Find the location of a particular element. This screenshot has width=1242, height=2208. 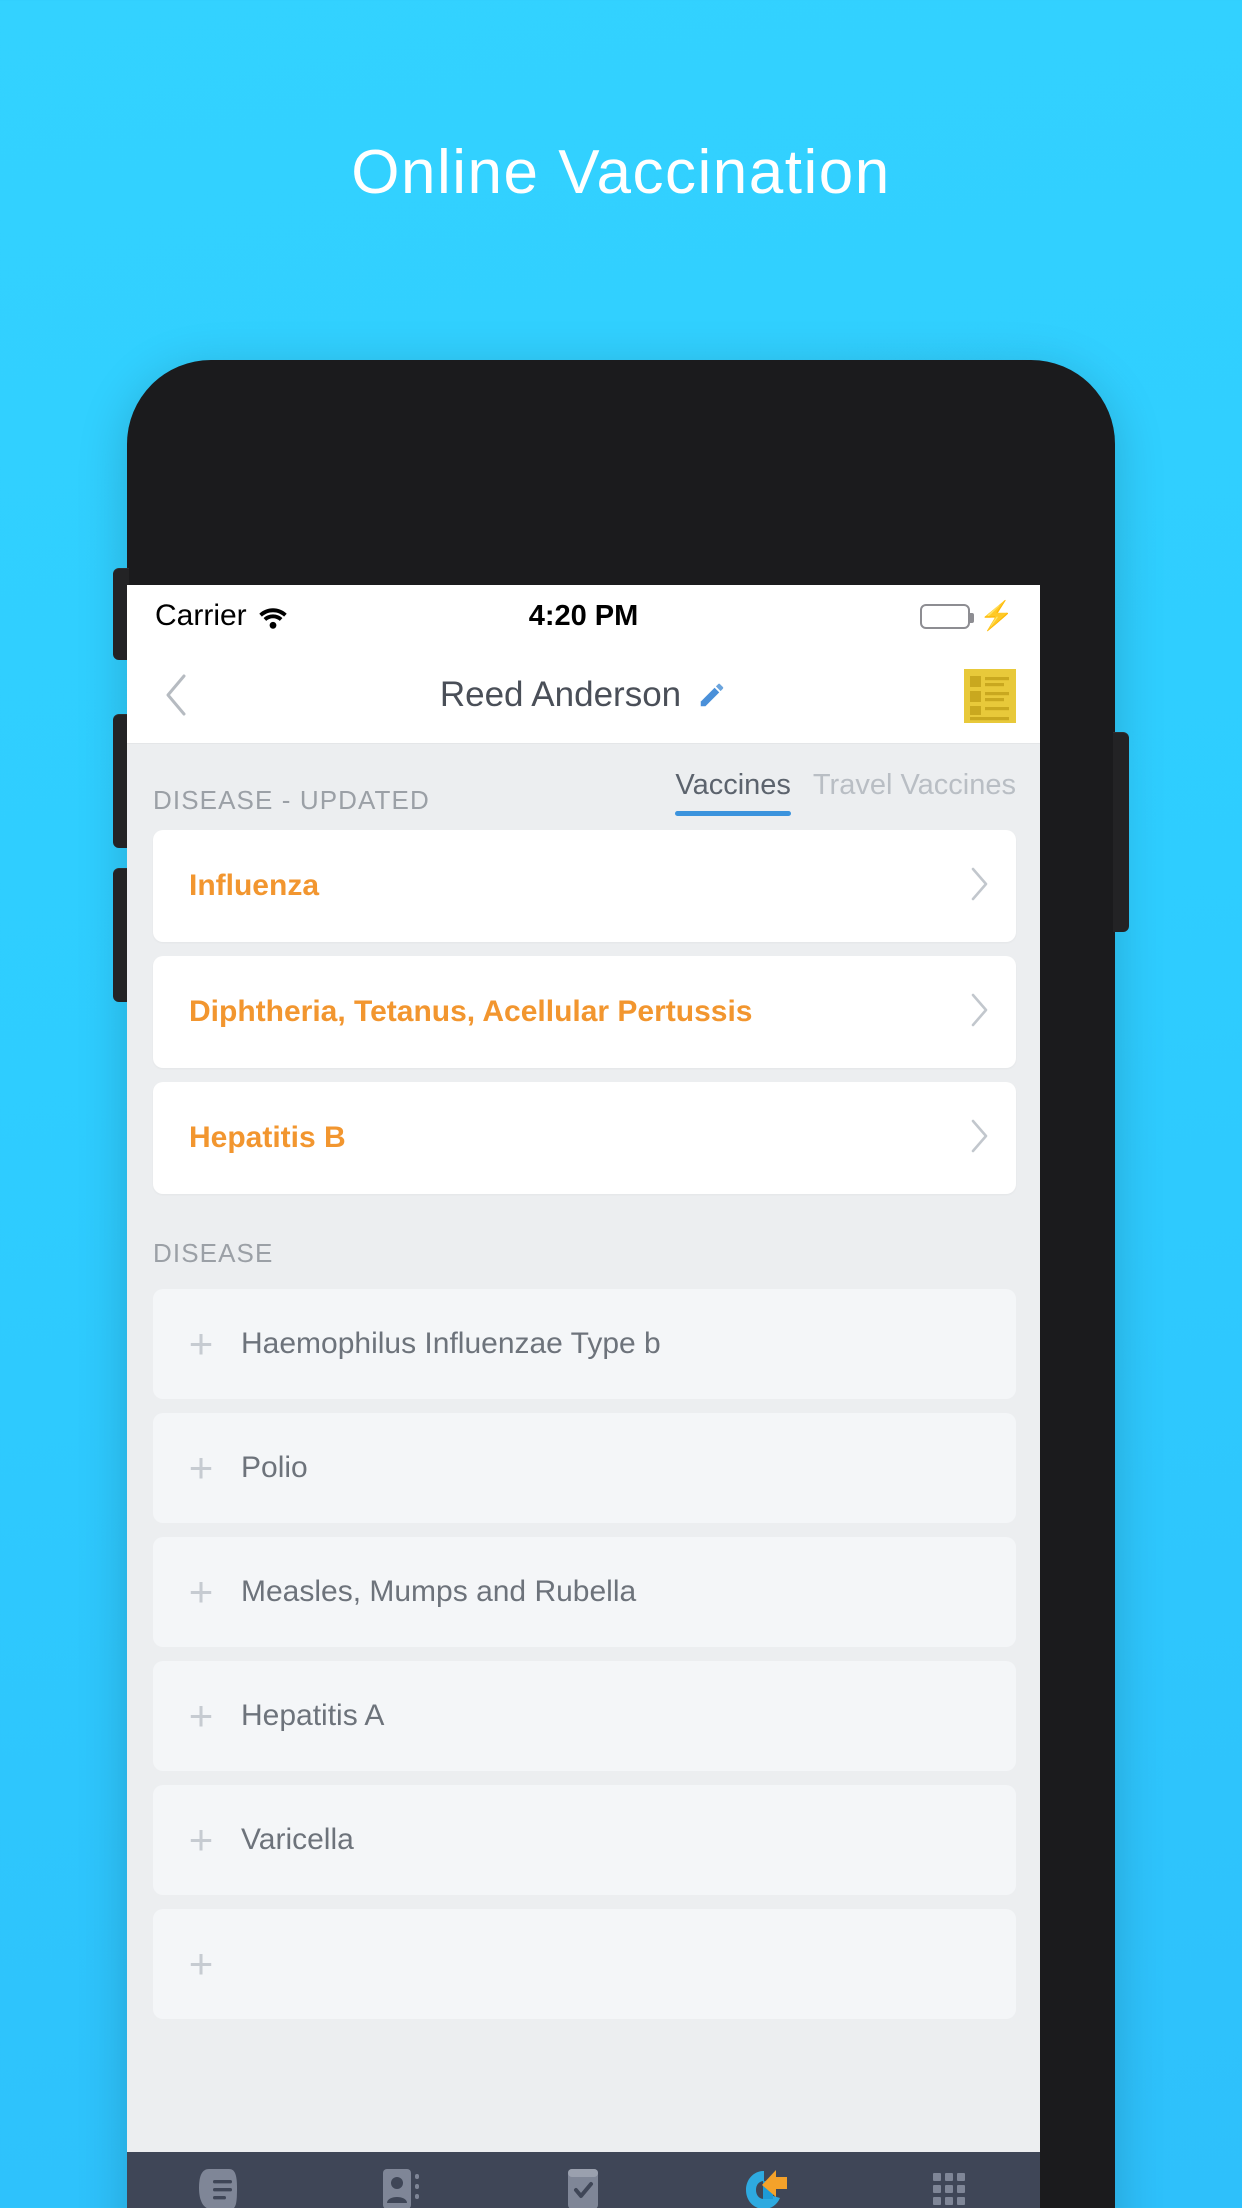

page-title: Online Vaccination is located at coordinates (621, 172).